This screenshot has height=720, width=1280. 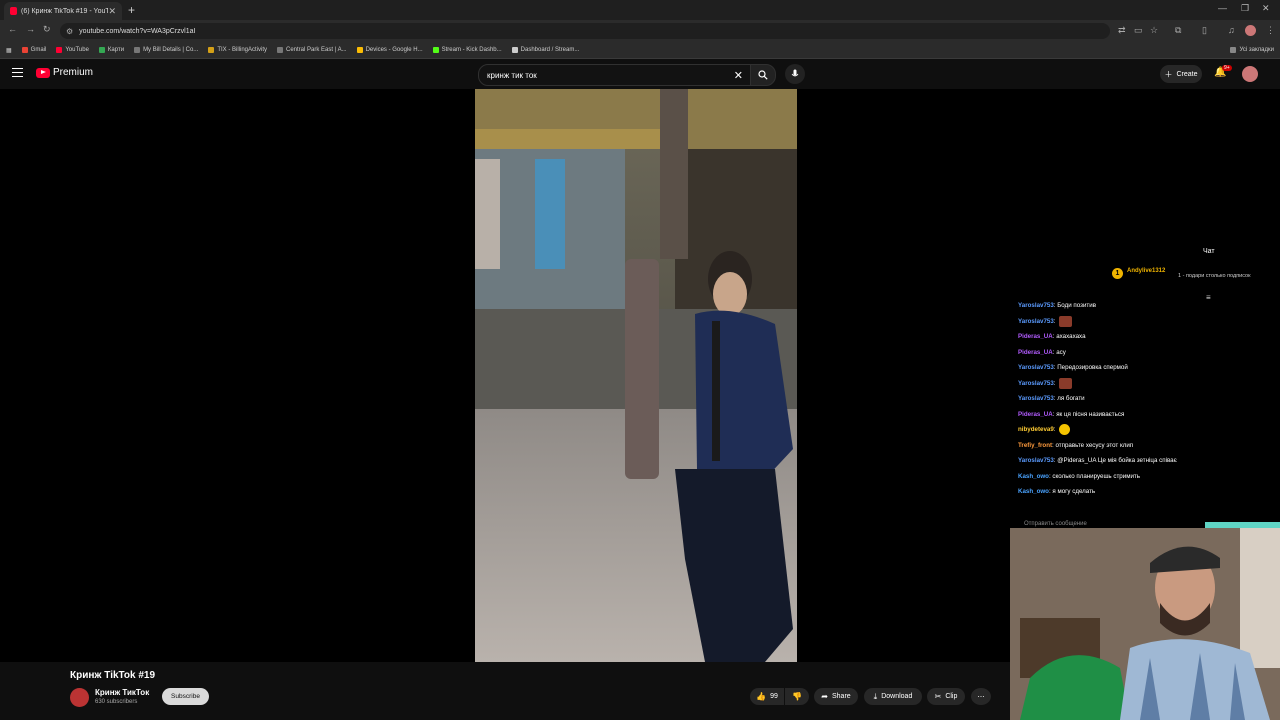 I want to click on download-button: ⤓ Download, so click(x=893, y=696).